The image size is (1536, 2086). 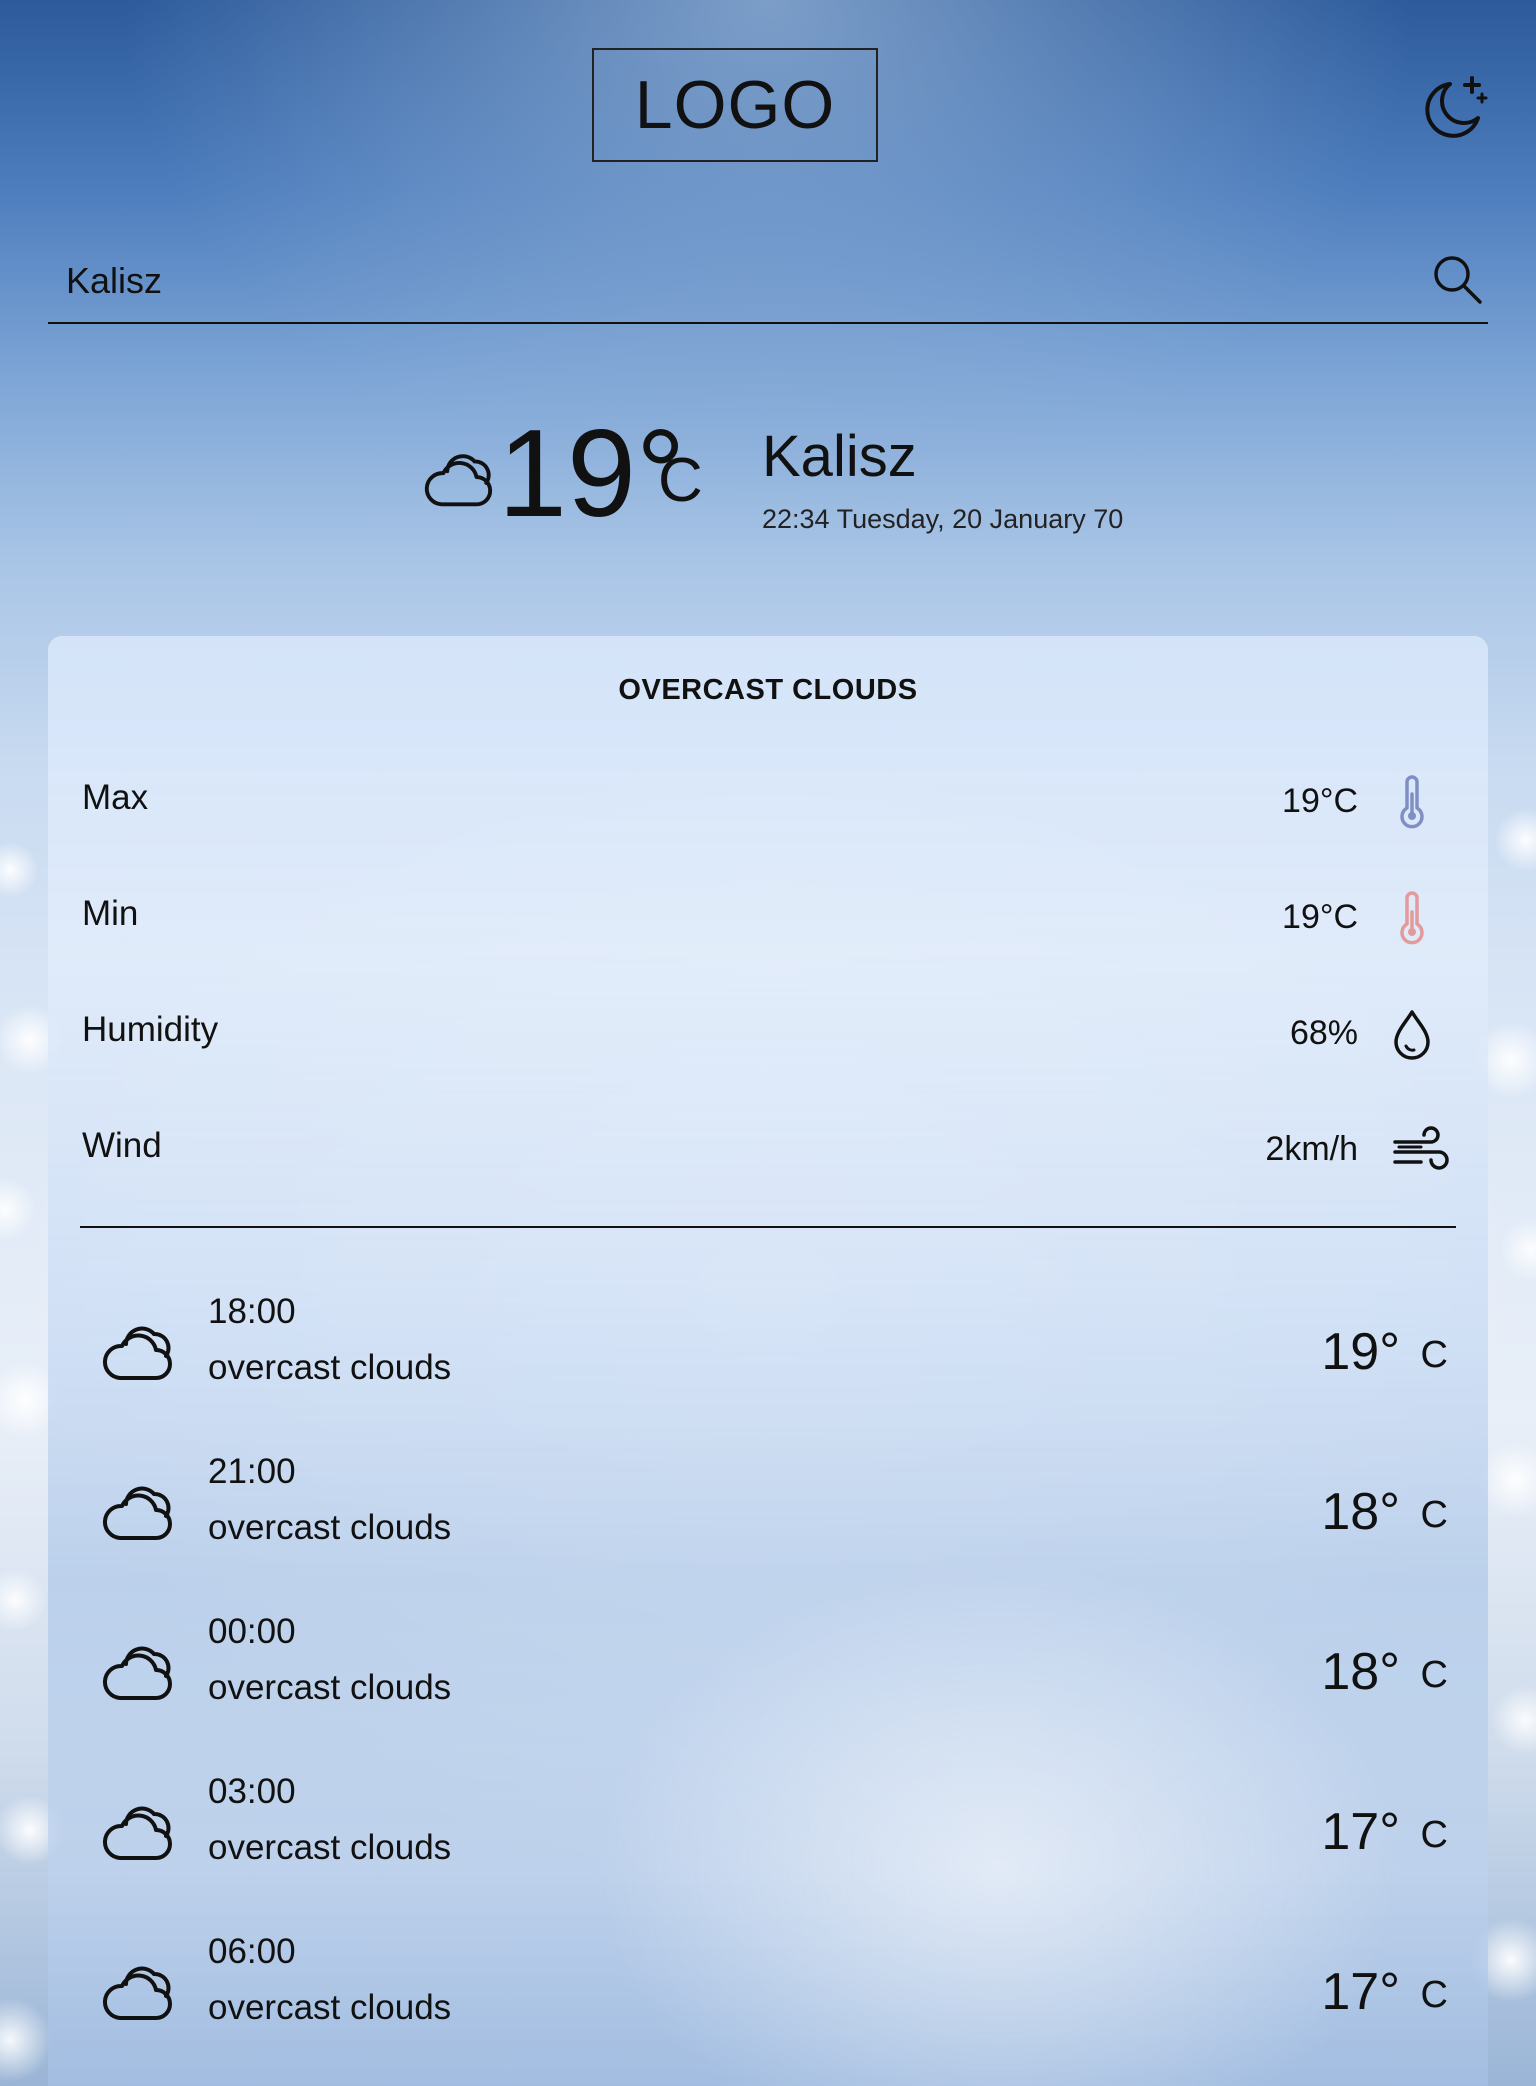 What do you see at coordinates (716, 281) in the screenshot?
I see `search-input` at bounding box center [716, 281].